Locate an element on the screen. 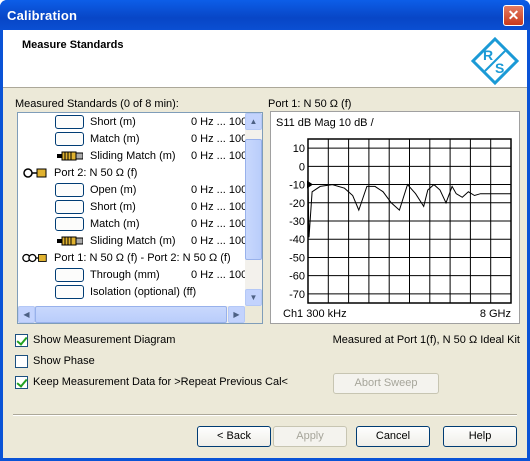  scroll-down-button: ▼ is located at coordinates (253, 297).